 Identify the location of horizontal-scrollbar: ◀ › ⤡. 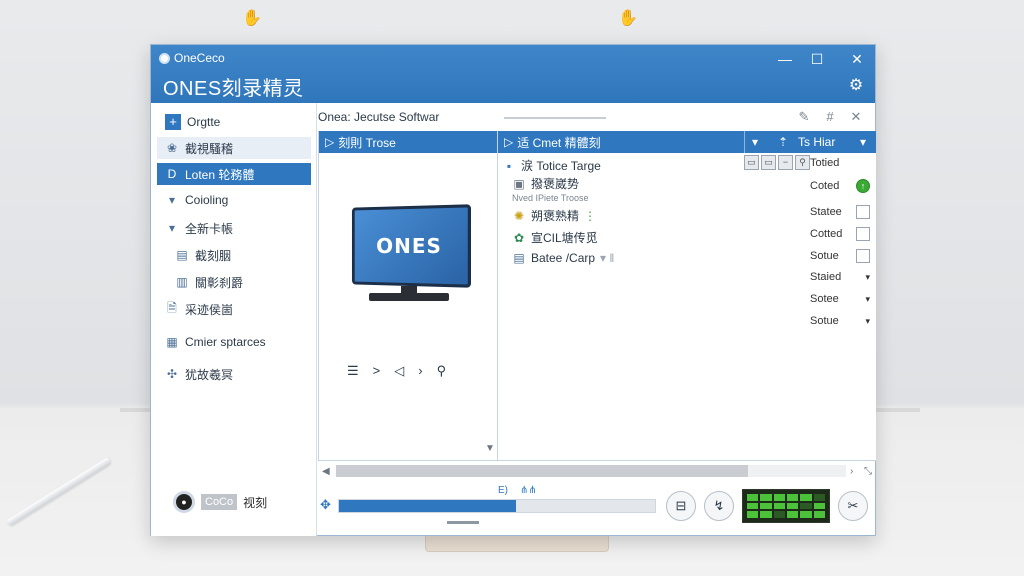
(597, 471).